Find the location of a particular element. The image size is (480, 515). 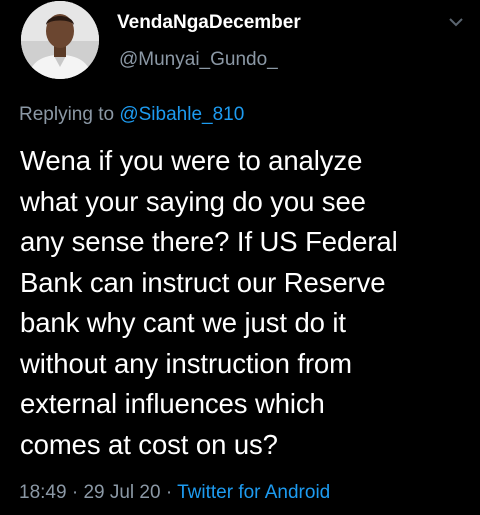

chevron-down-icon is located at coordinates (456, 22).